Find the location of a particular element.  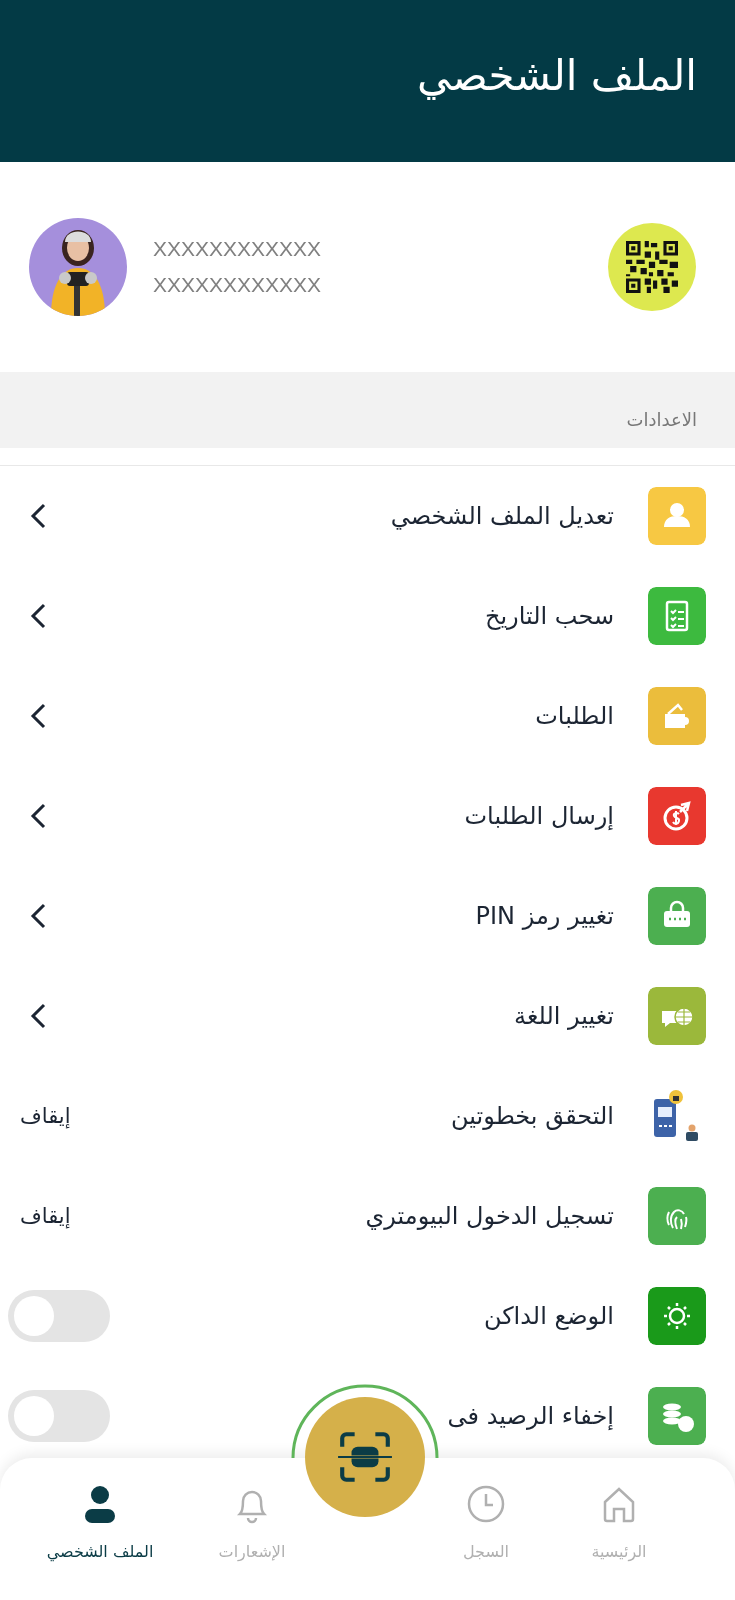

setting-label: التحقق بخطوتين is located at coordinates (532, 1116).